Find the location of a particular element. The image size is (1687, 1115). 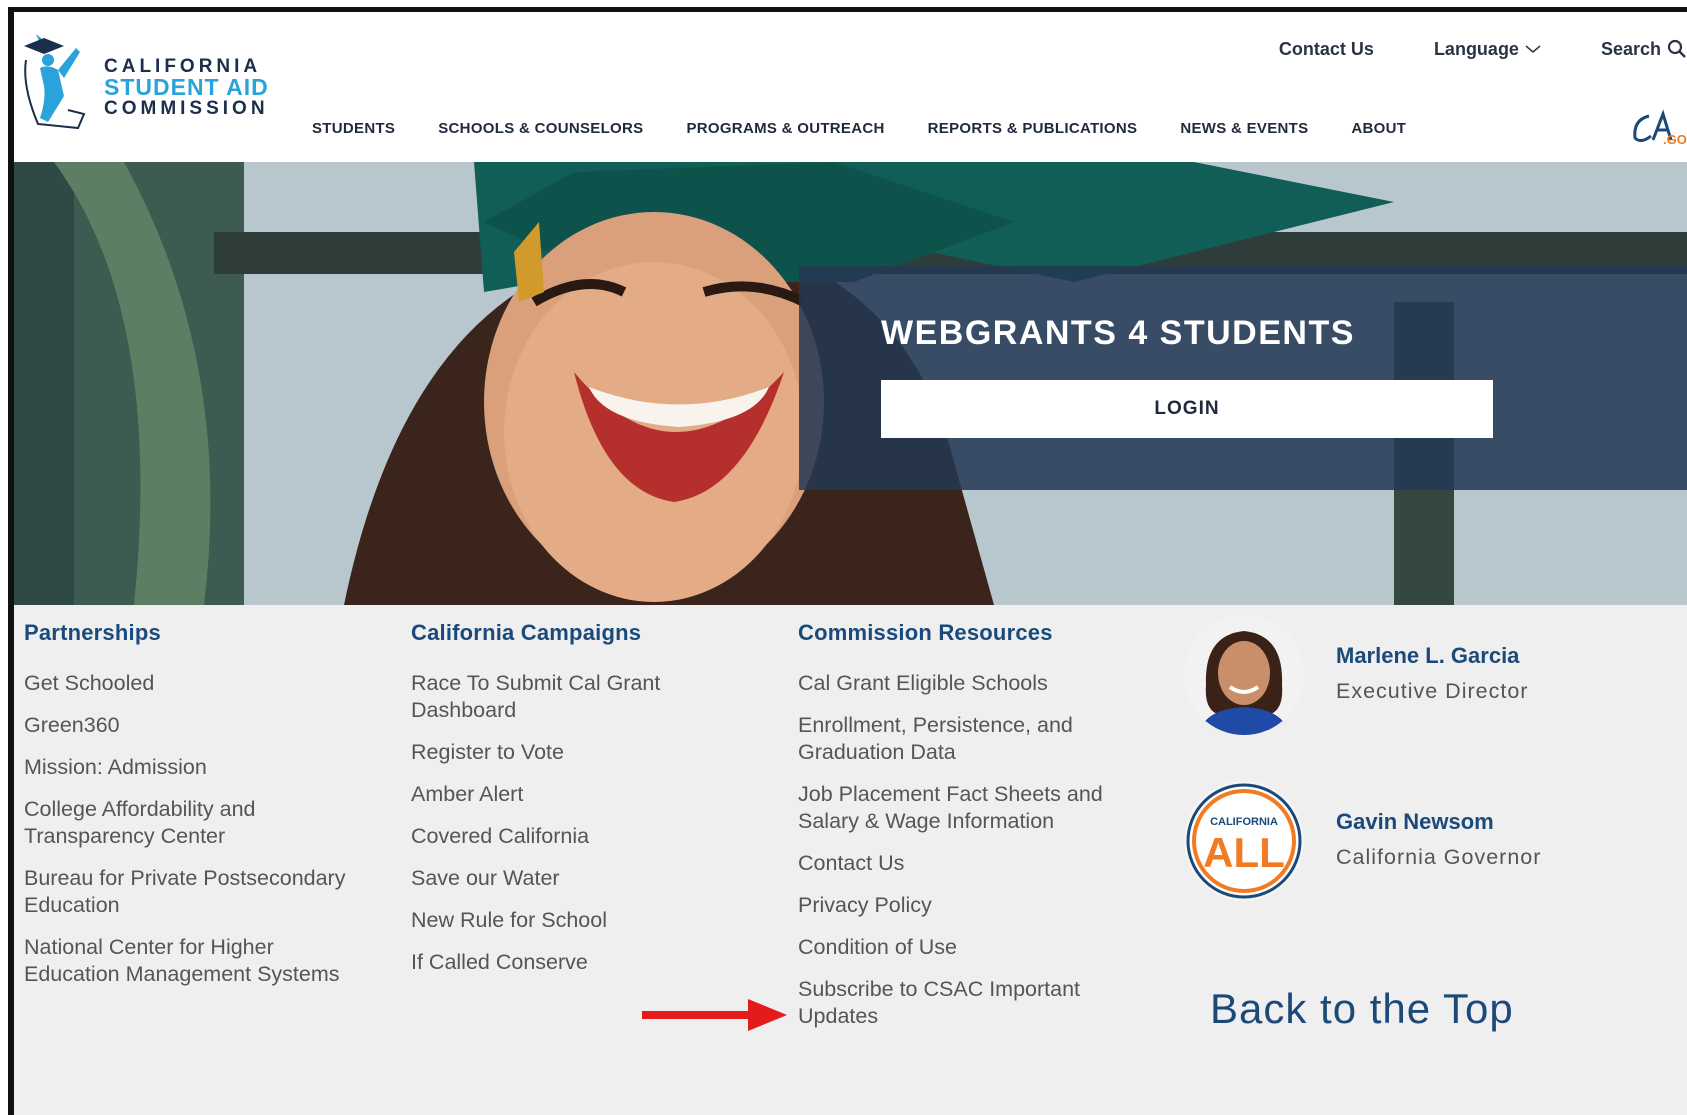

utility-nav: Contact Us Language Search is located at coordinates (1453, 49).